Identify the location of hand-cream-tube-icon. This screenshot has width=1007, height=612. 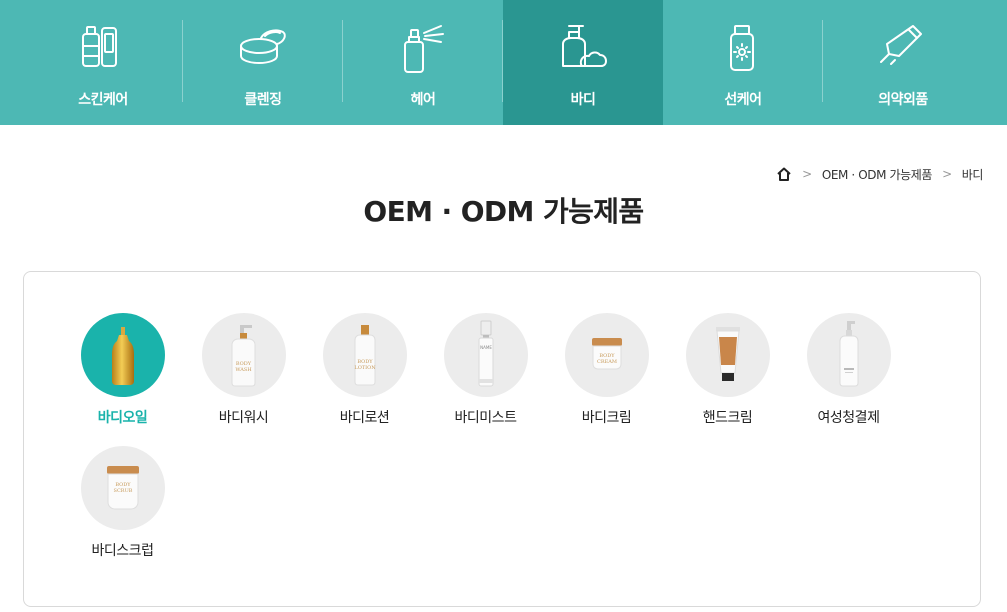
(727, 354).